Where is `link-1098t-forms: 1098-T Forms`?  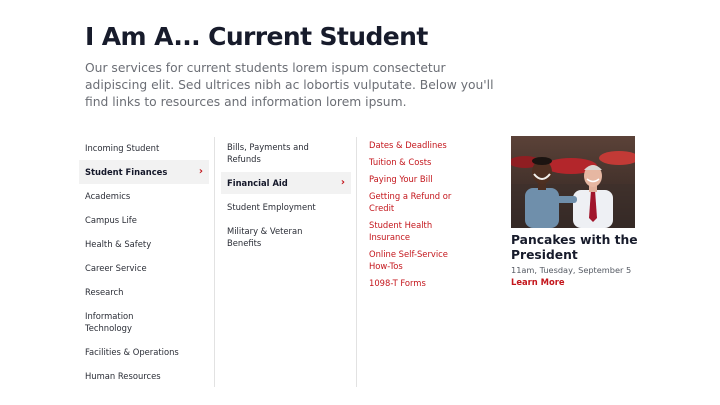
link-1098t-forms: 1098-T Forms is located at coordinates (423, 283).